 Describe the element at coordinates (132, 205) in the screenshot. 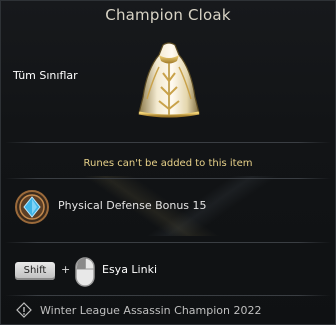

I see `bonus-stat-text: Physical Defense Bonus 15` at that location.